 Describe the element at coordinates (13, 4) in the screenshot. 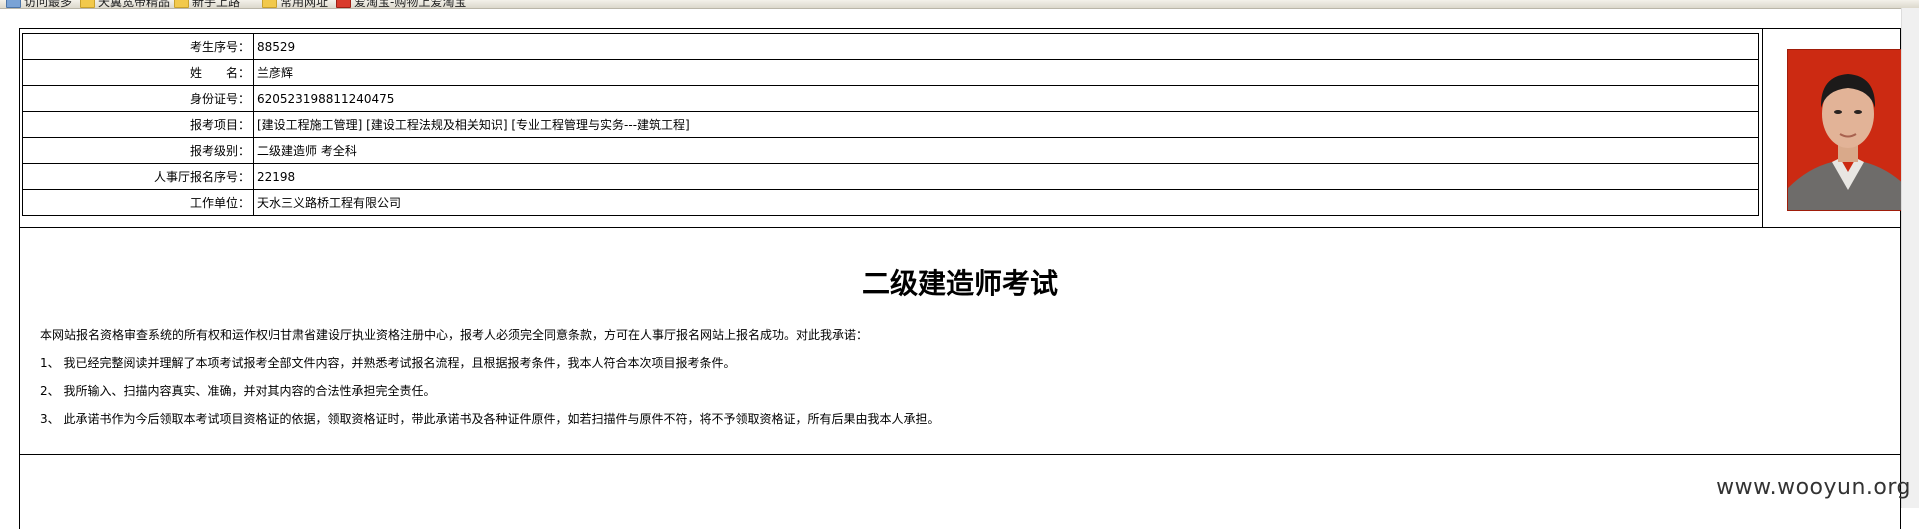

I see `page-icon` at that location.